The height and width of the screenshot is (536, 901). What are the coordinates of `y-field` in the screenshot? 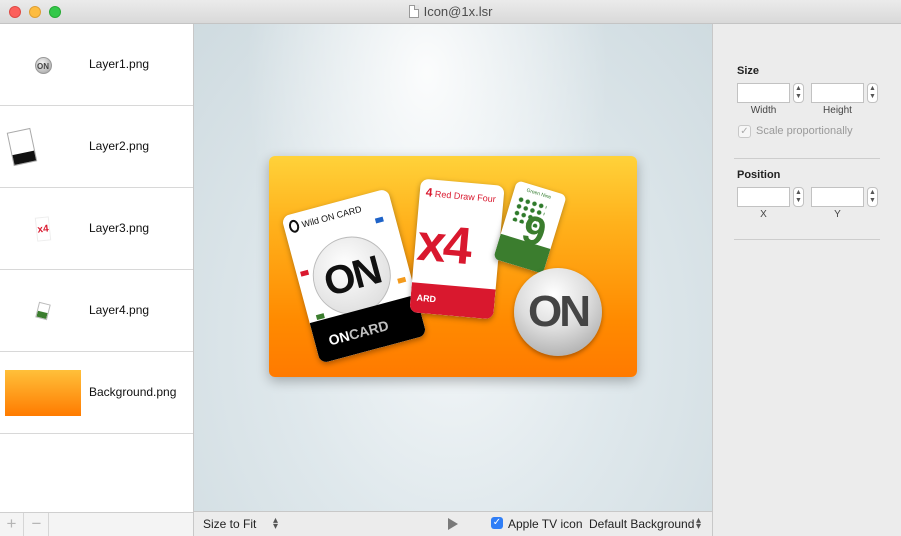 It's located at (837, 197).